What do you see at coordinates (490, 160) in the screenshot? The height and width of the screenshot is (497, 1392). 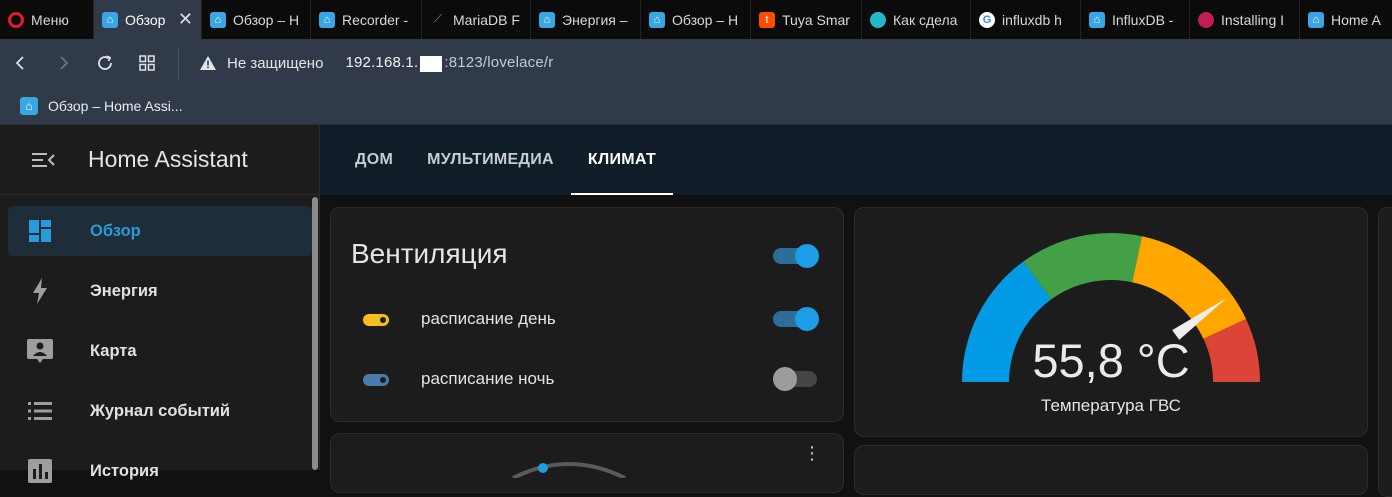 I see `tab-multimedia: МУЛЬТИМЕДИА` at bounding box center [490, 160].